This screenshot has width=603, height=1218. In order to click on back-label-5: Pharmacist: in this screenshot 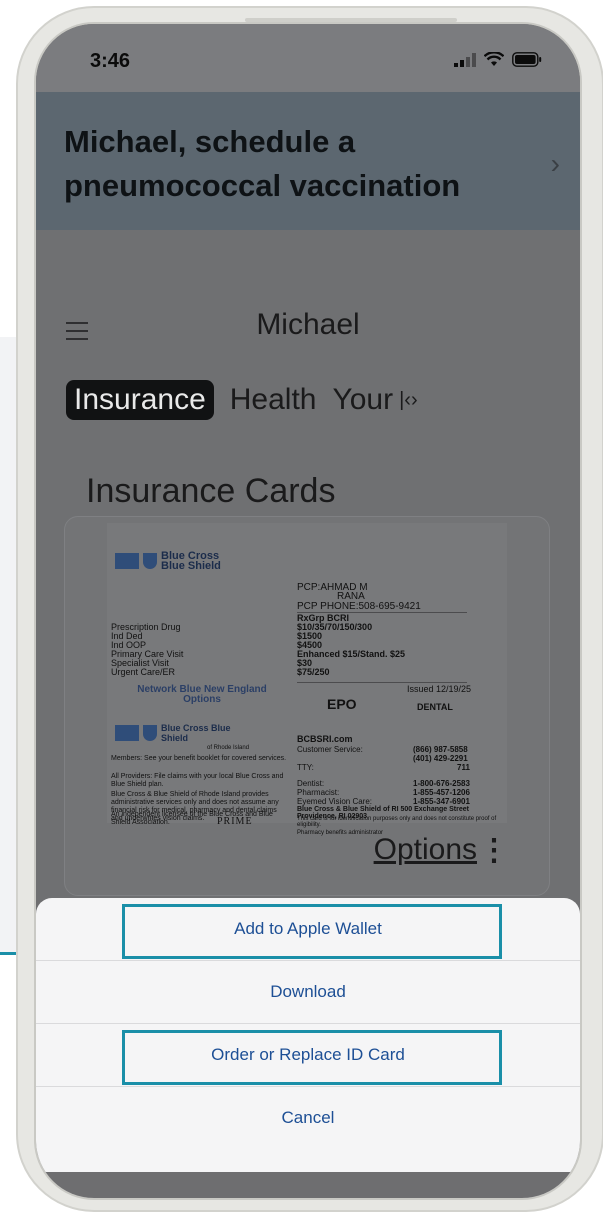, I will do `click(318, 792)`.